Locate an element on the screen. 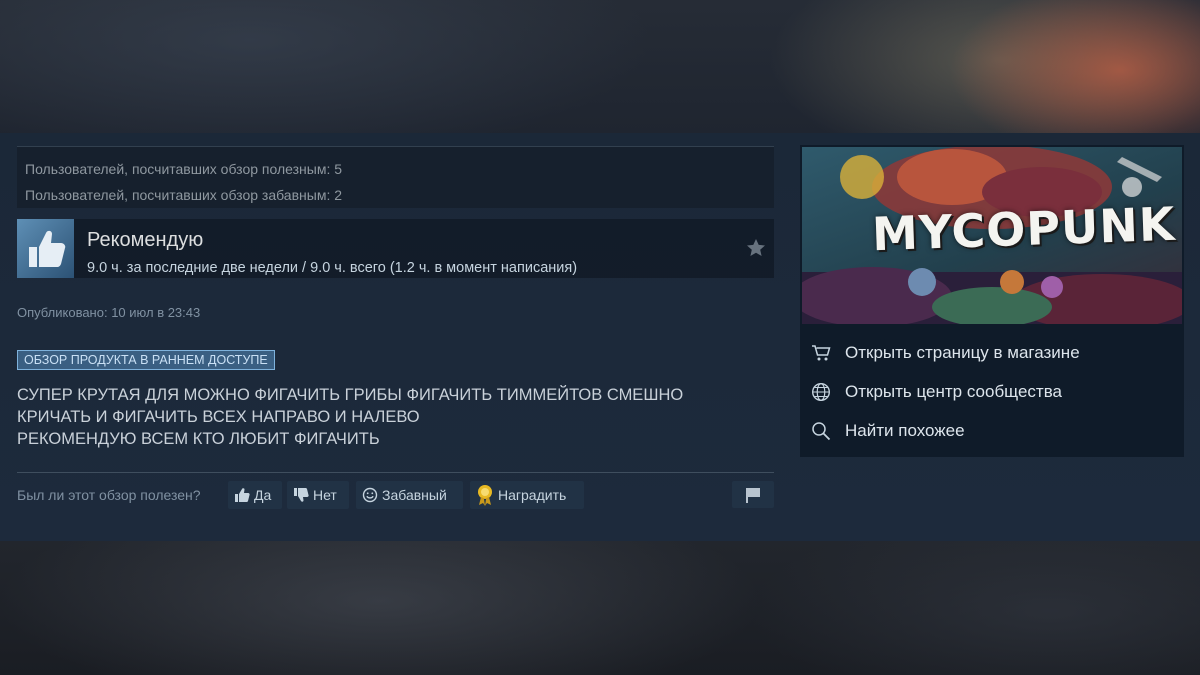 The image size is (1200, 675). community-hub-link: Открыть центр сообщества is located at coordinates (936, 392).